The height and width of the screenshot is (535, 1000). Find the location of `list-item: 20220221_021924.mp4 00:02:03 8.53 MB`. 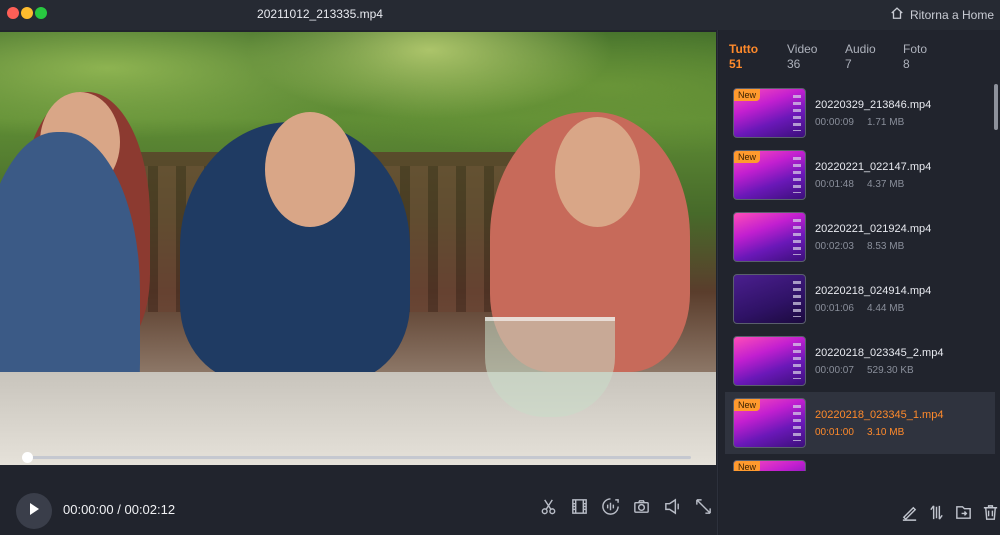

list-item: 20220221_021924.mp4 00:02:03 8.53 MB is located at coordinates (860, 237).